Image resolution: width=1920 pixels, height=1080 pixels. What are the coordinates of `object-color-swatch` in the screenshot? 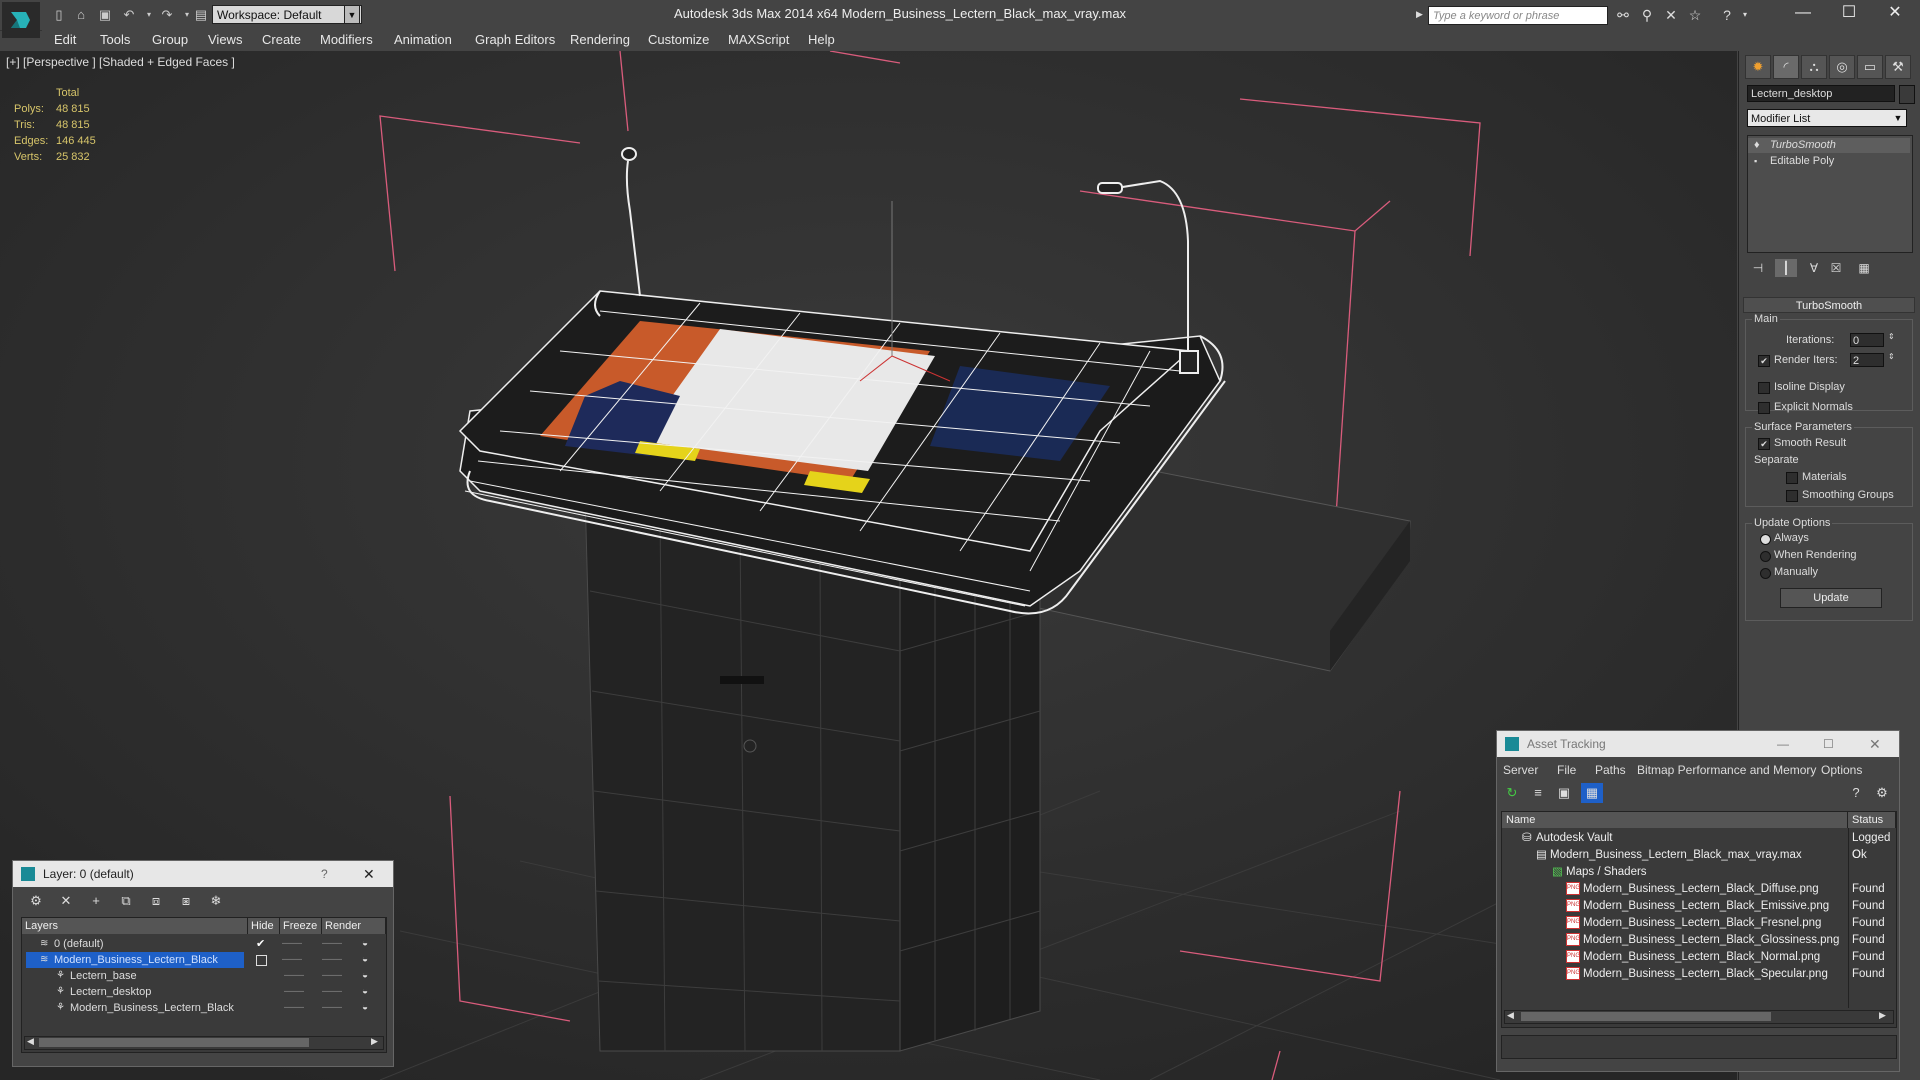 It's located at (1907, 94).